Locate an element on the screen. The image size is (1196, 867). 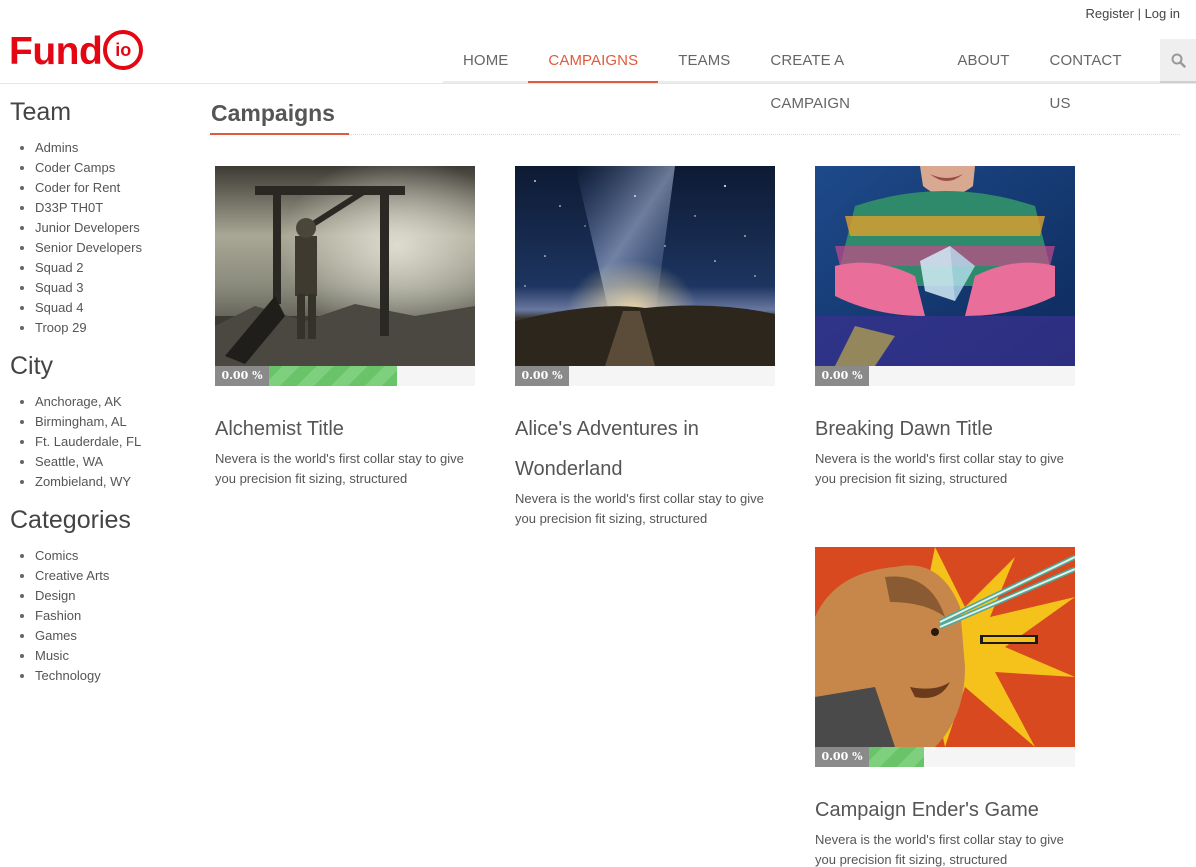
logo-circle: io is located at coordinates (123, 50).